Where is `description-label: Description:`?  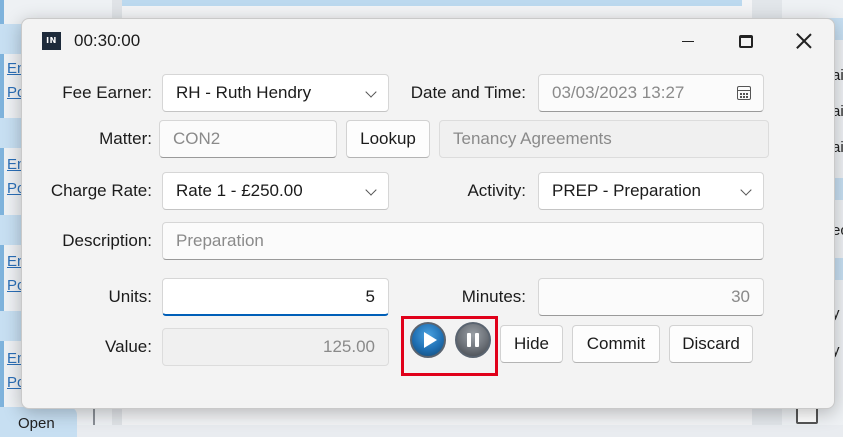 description-label: Description: is located at coordinates (107, 240).